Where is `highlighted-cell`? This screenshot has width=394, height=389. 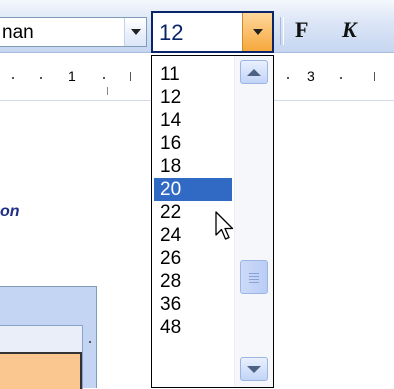
highlighted-cell is located at coordinates (41, 370).